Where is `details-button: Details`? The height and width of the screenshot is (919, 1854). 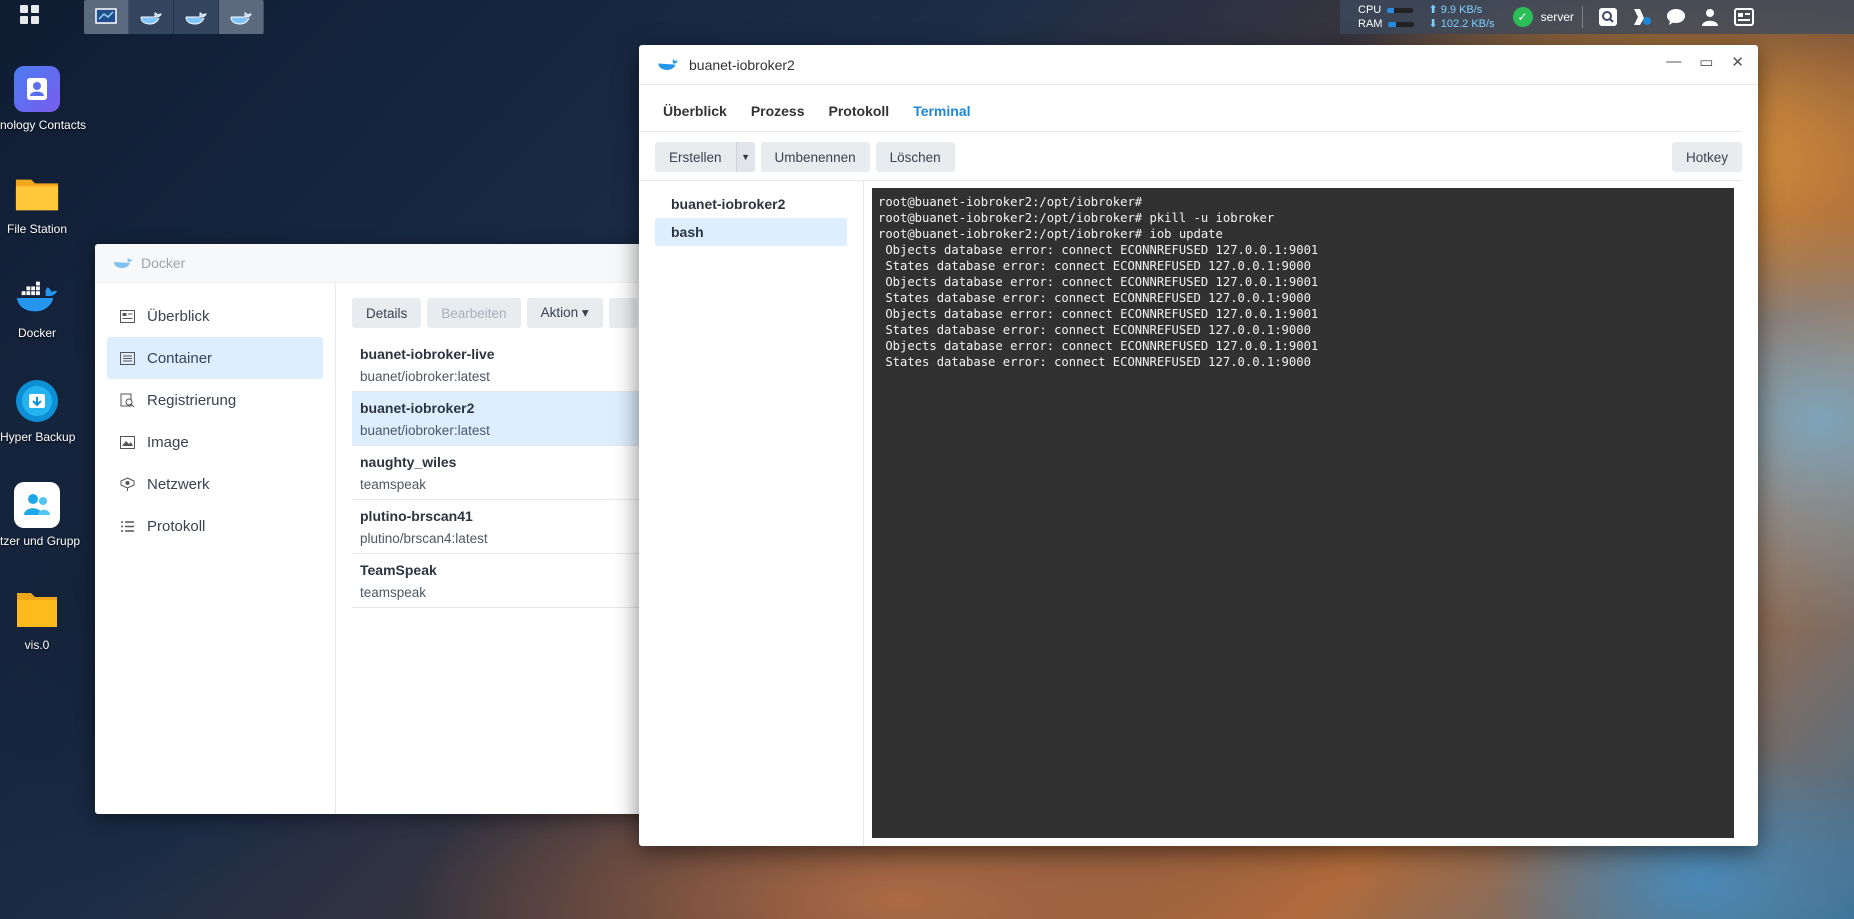
details-button: Details is located at coordinates (387, 313).